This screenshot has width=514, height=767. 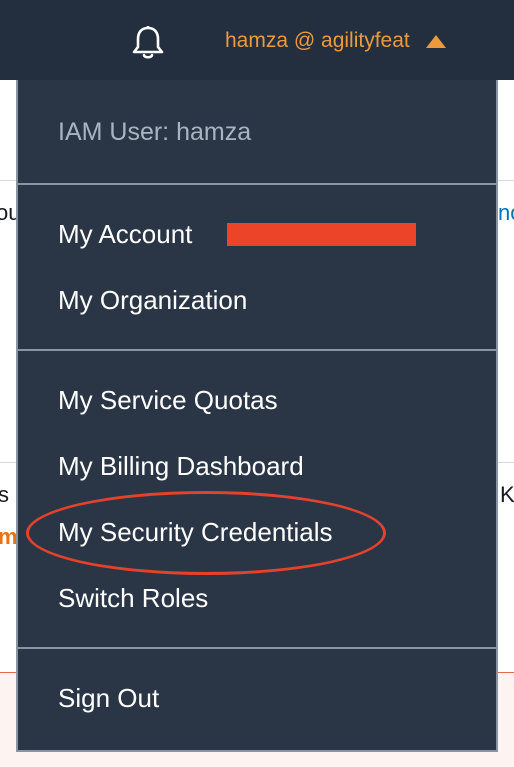 What do you see at coordinates (195, 532) in the screenshot?
I see `menu-item-my-security-credentials: My Security Credentials` at bounding box center [195, 532].